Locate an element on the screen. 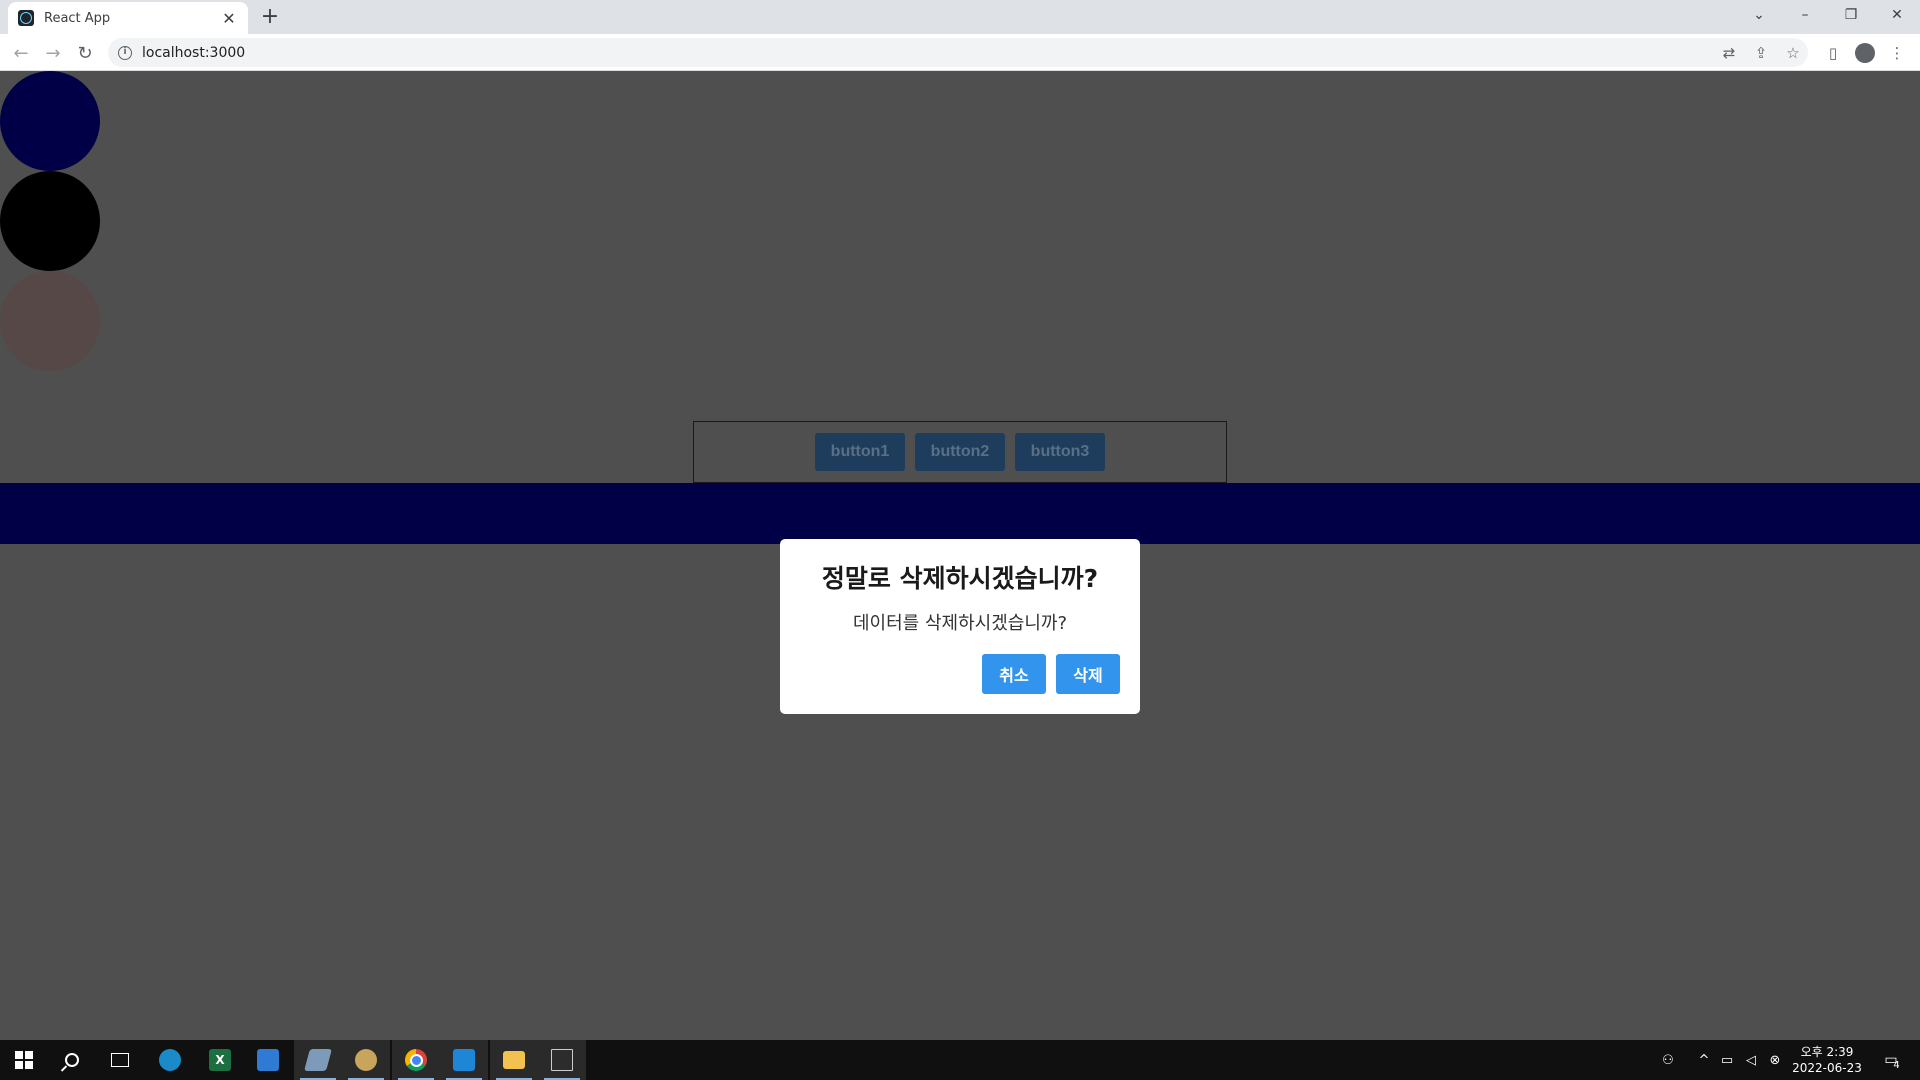  button2: button2 is located at coordinates (960, 452).